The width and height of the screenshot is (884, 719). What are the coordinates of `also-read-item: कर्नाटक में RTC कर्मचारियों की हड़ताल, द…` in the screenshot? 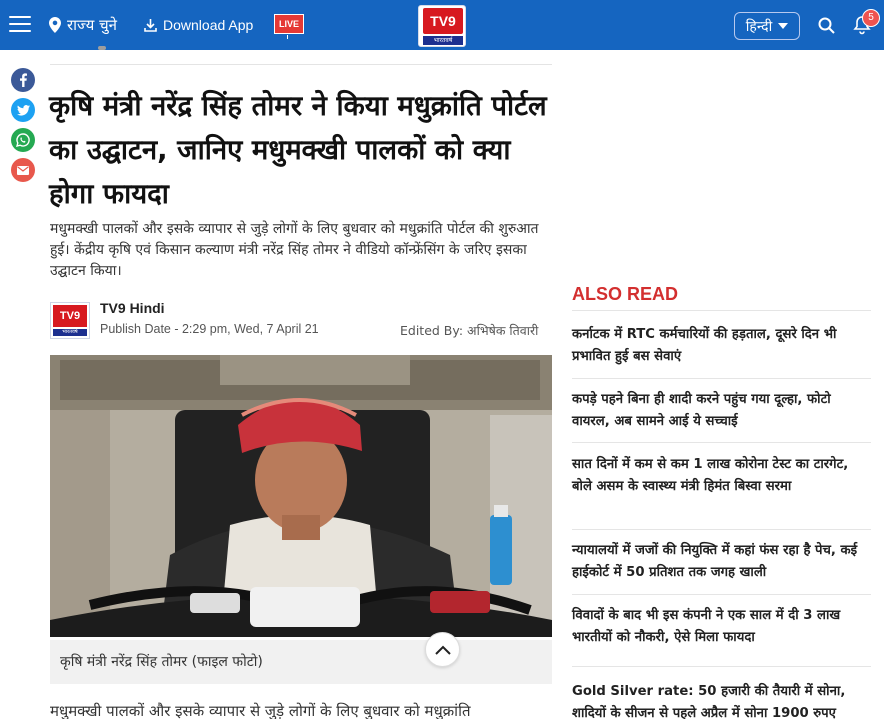 It's located at (721, 346).